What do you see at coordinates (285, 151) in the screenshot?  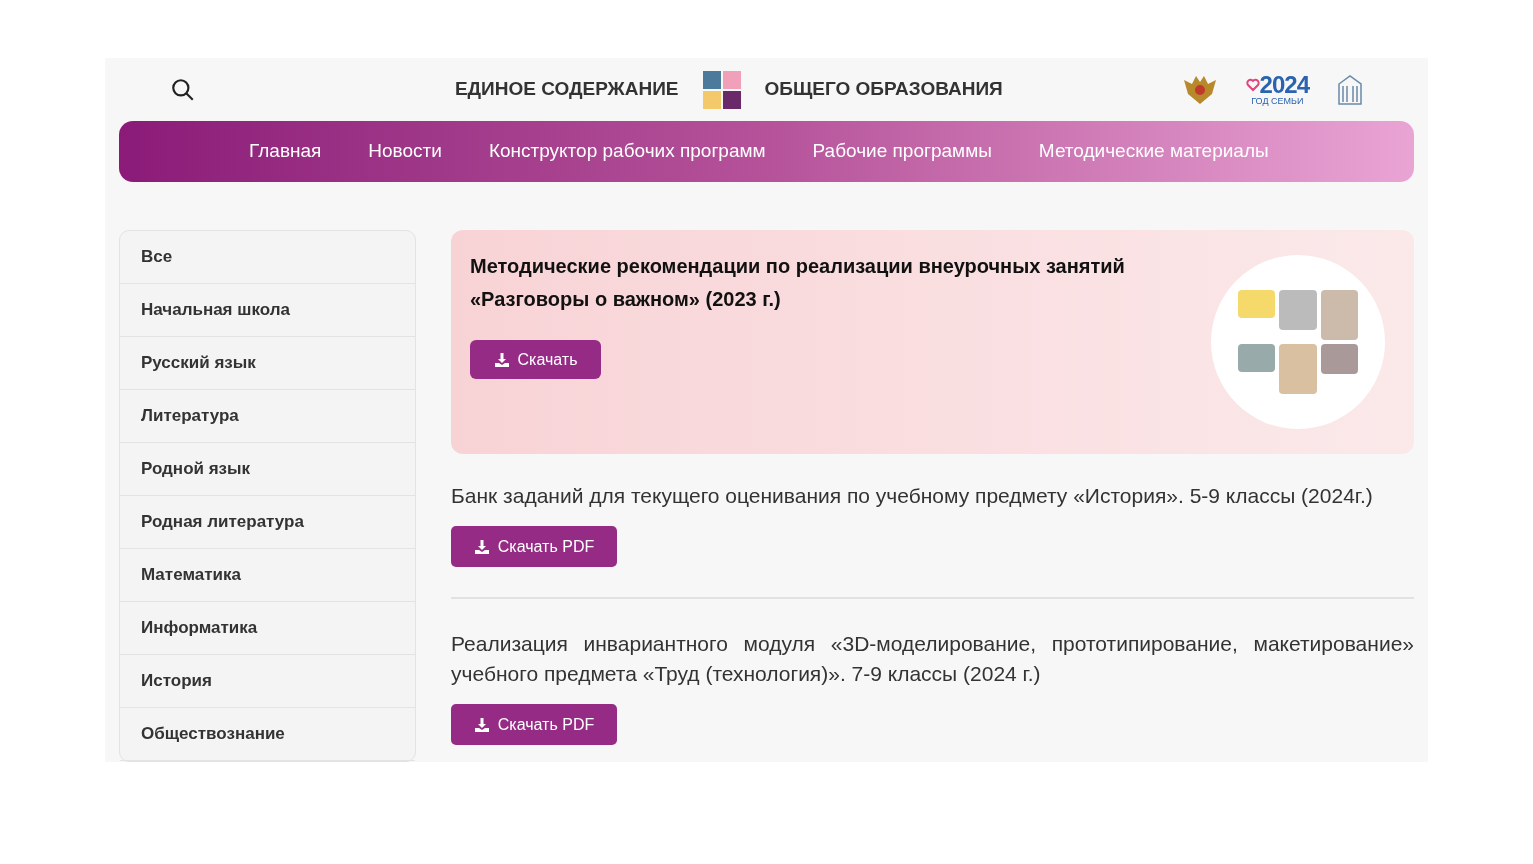 I see `nav-link: Главная` at bounding box center [285, 151].